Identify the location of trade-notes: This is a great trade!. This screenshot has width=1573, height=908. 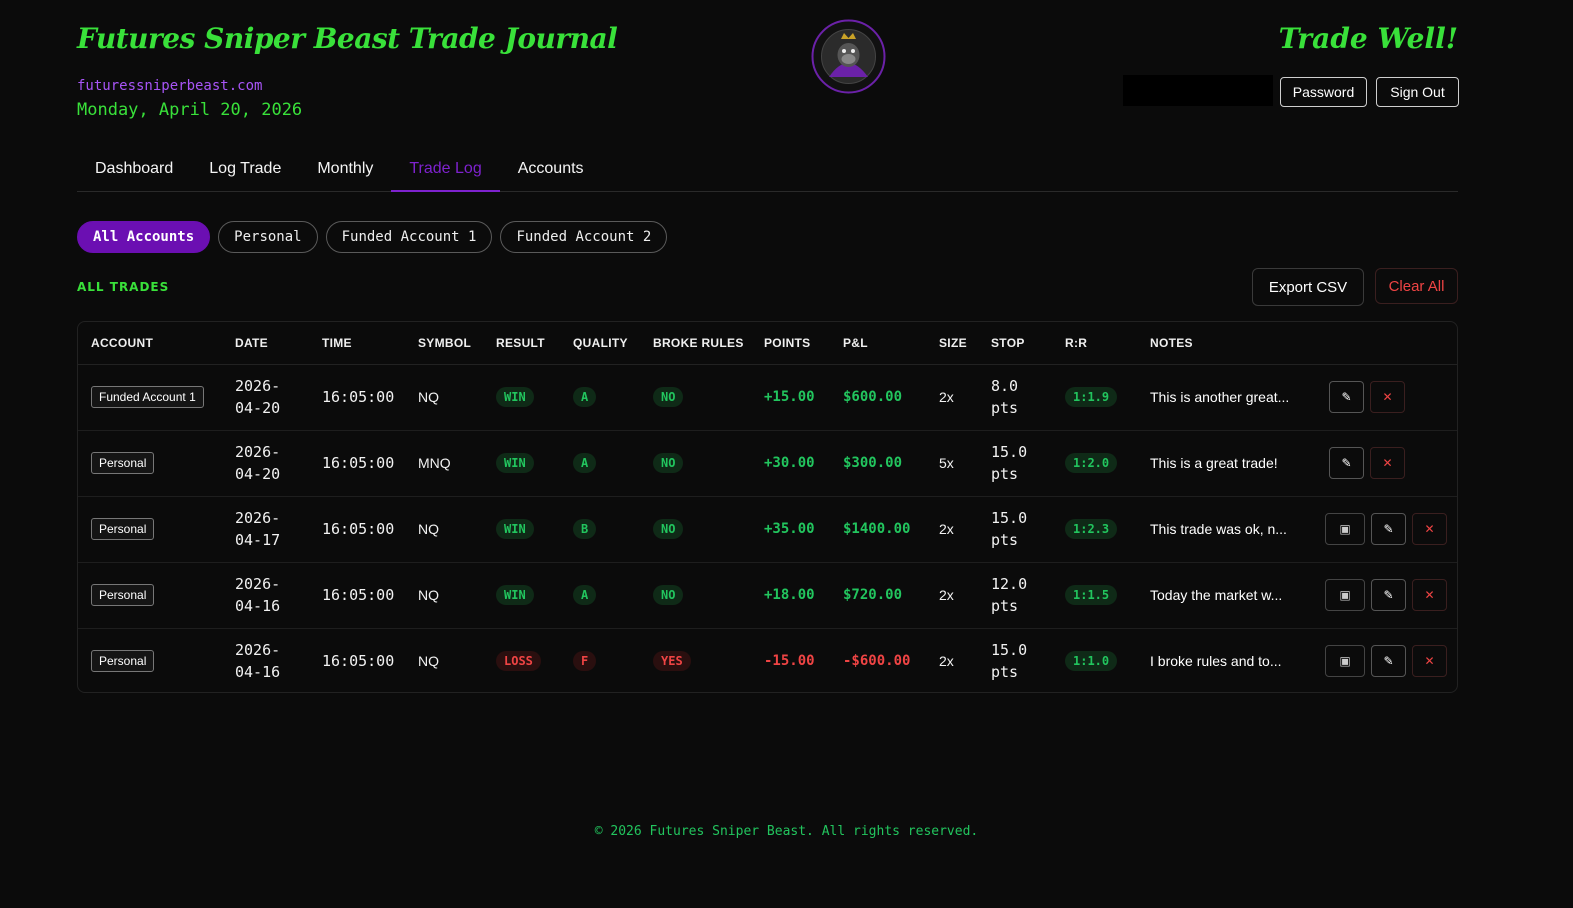
(1224, 463).